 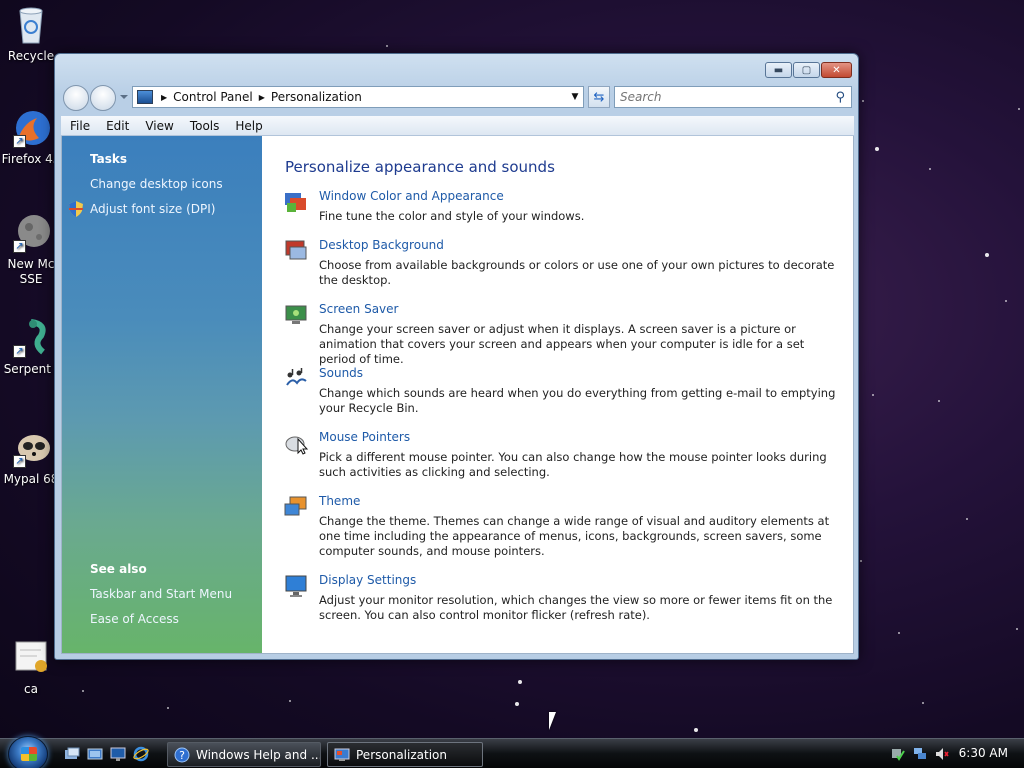 I want to click on item-title-link: Display Settings, so click(x=367, y=580).